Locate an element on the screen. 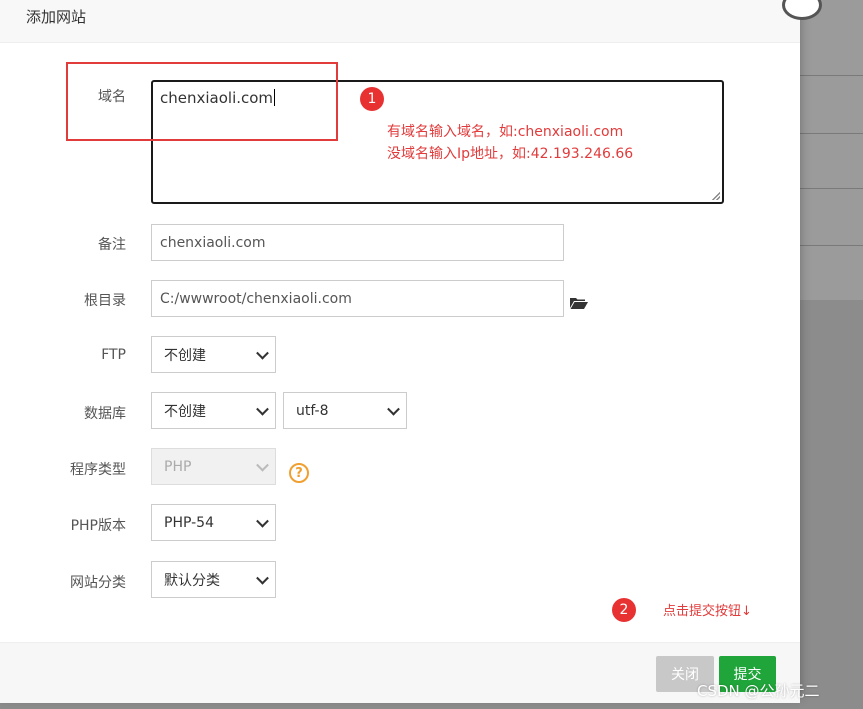  category-selected: 默认分类 is located at coordinates (192, 580).